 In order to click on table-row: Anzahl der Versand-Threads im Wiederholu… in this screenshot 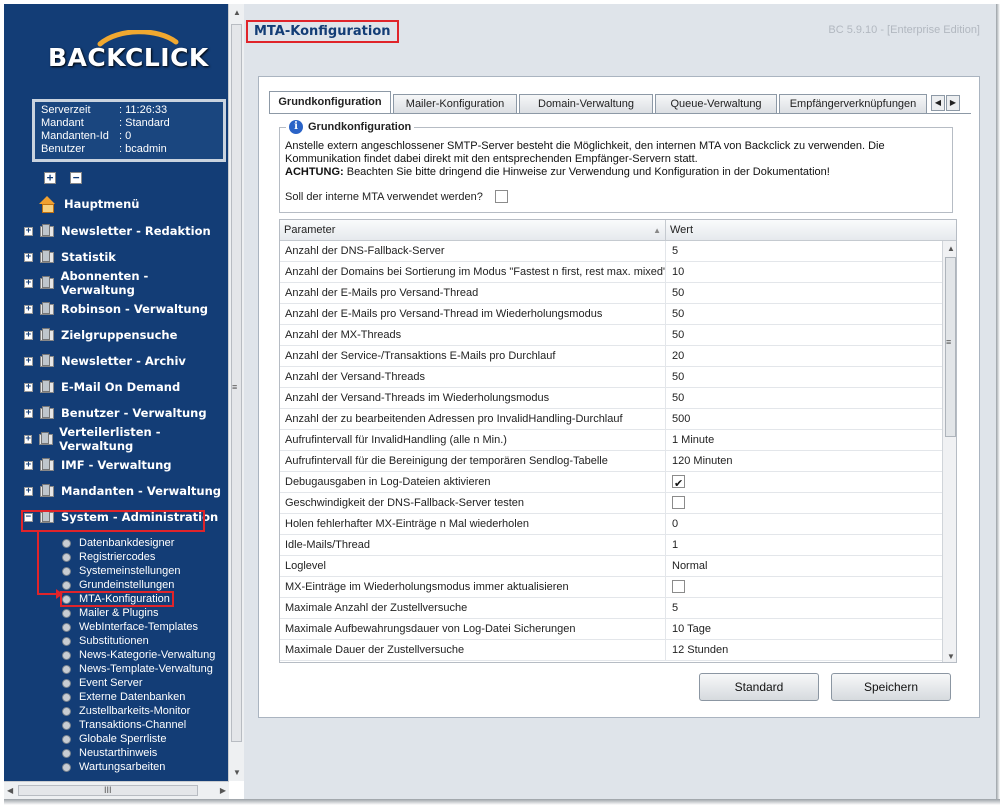, I will do `click(611, 398)`.